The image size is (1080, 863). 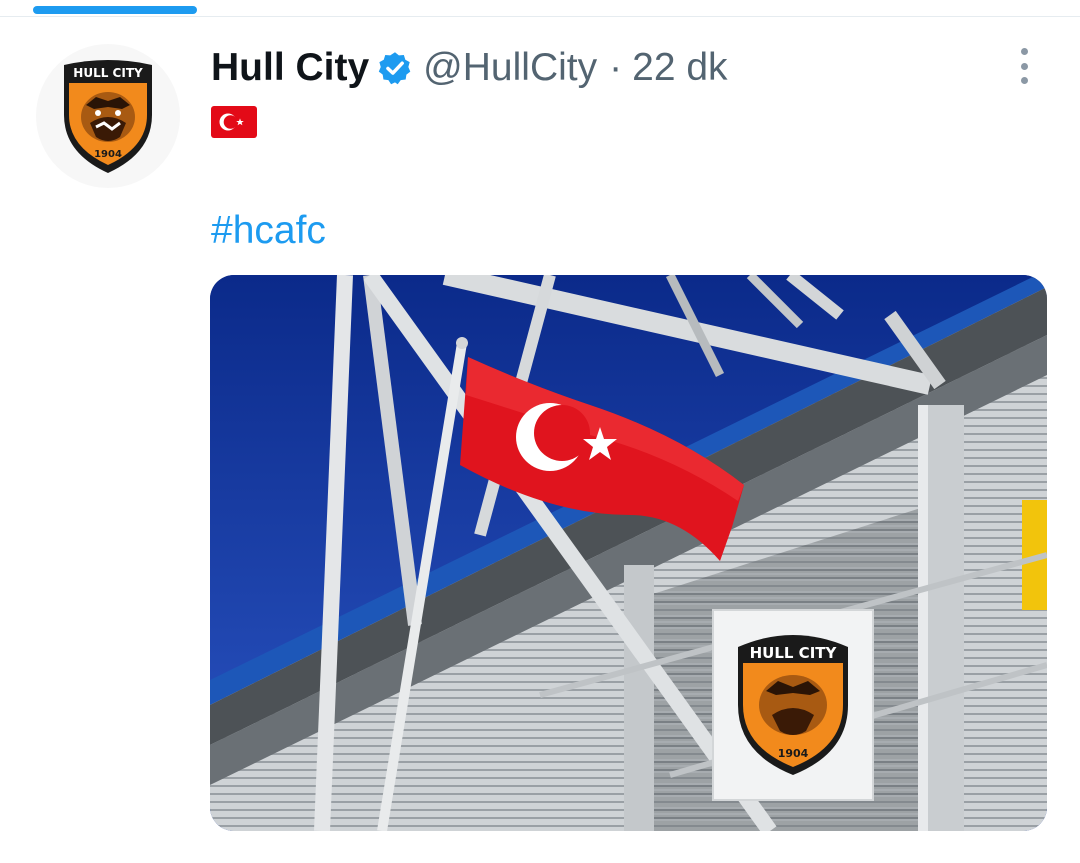 I want to click on avatar-crest-year: 1904, so click(x=108, y=154).